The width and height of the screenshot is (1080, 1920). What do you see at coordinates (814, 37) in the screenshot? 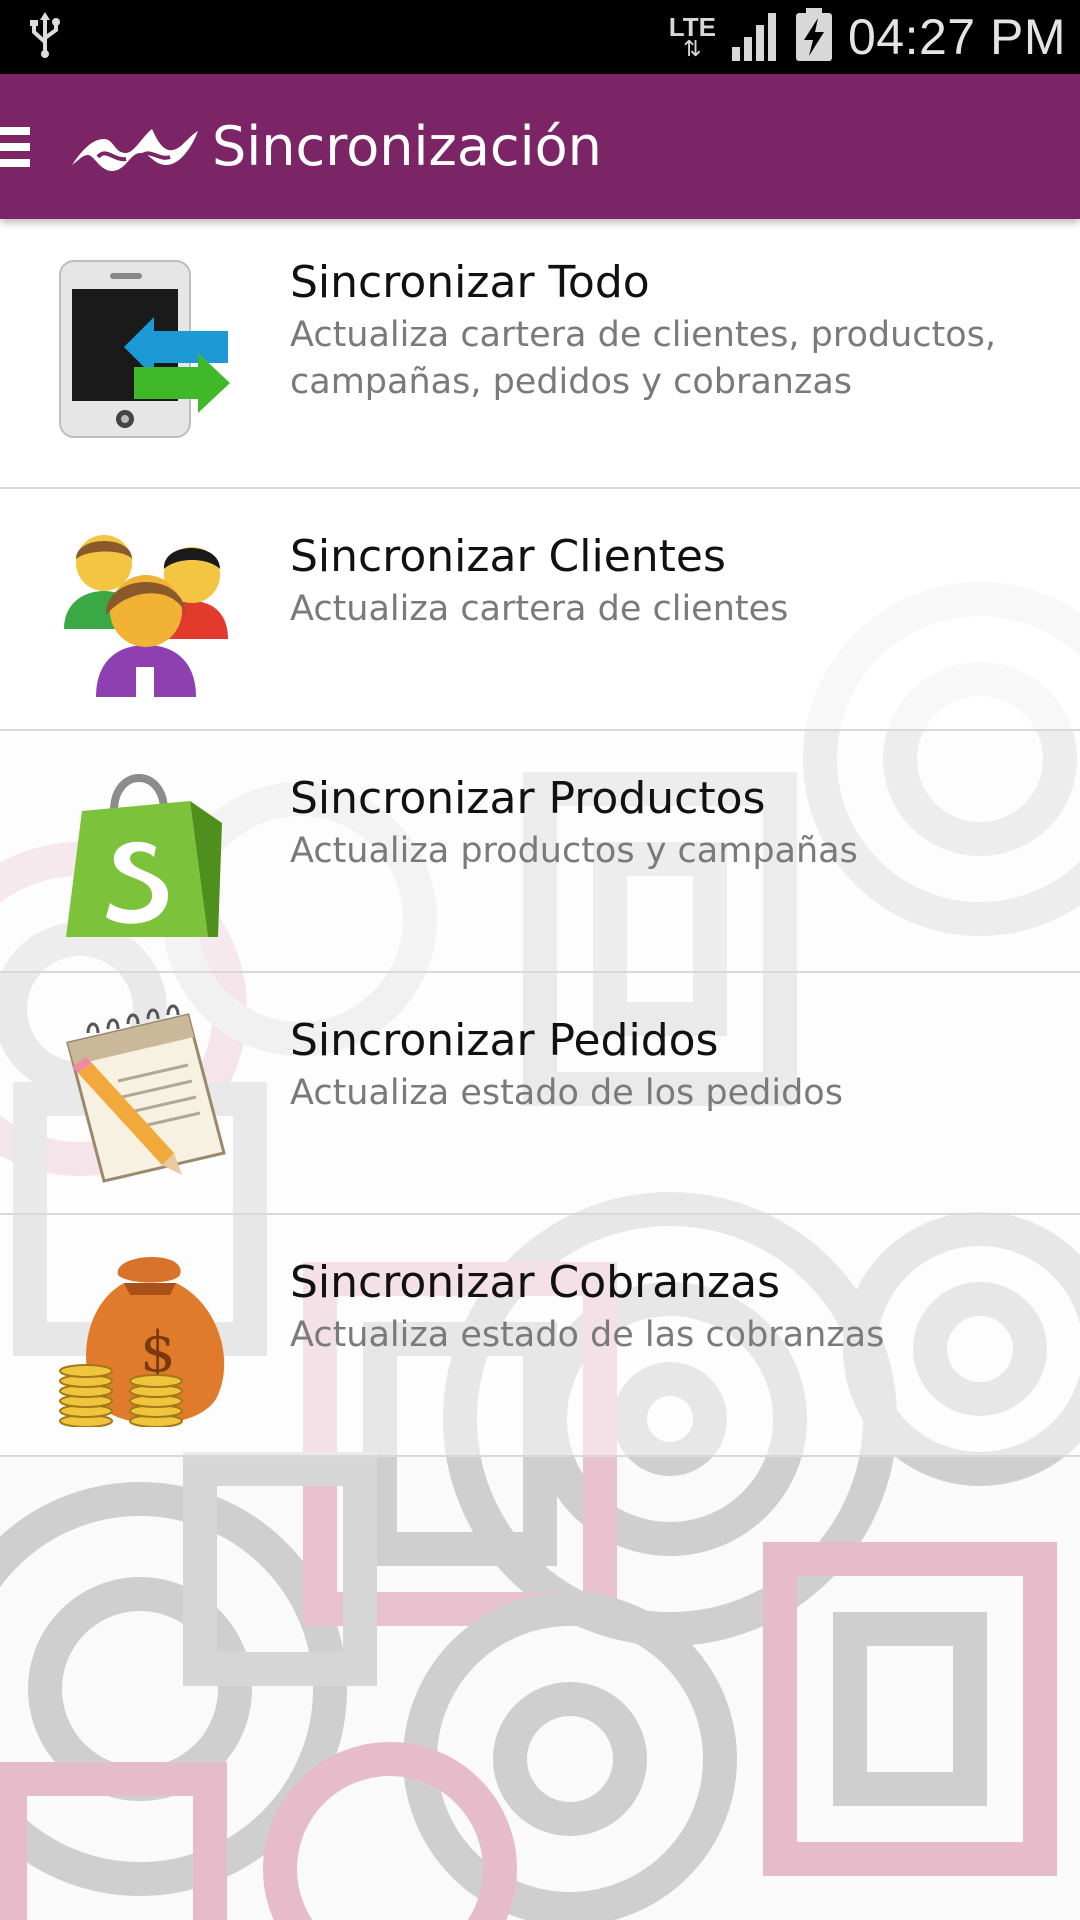
I see `battery-charging-icon` at bounding box center [814, 37].